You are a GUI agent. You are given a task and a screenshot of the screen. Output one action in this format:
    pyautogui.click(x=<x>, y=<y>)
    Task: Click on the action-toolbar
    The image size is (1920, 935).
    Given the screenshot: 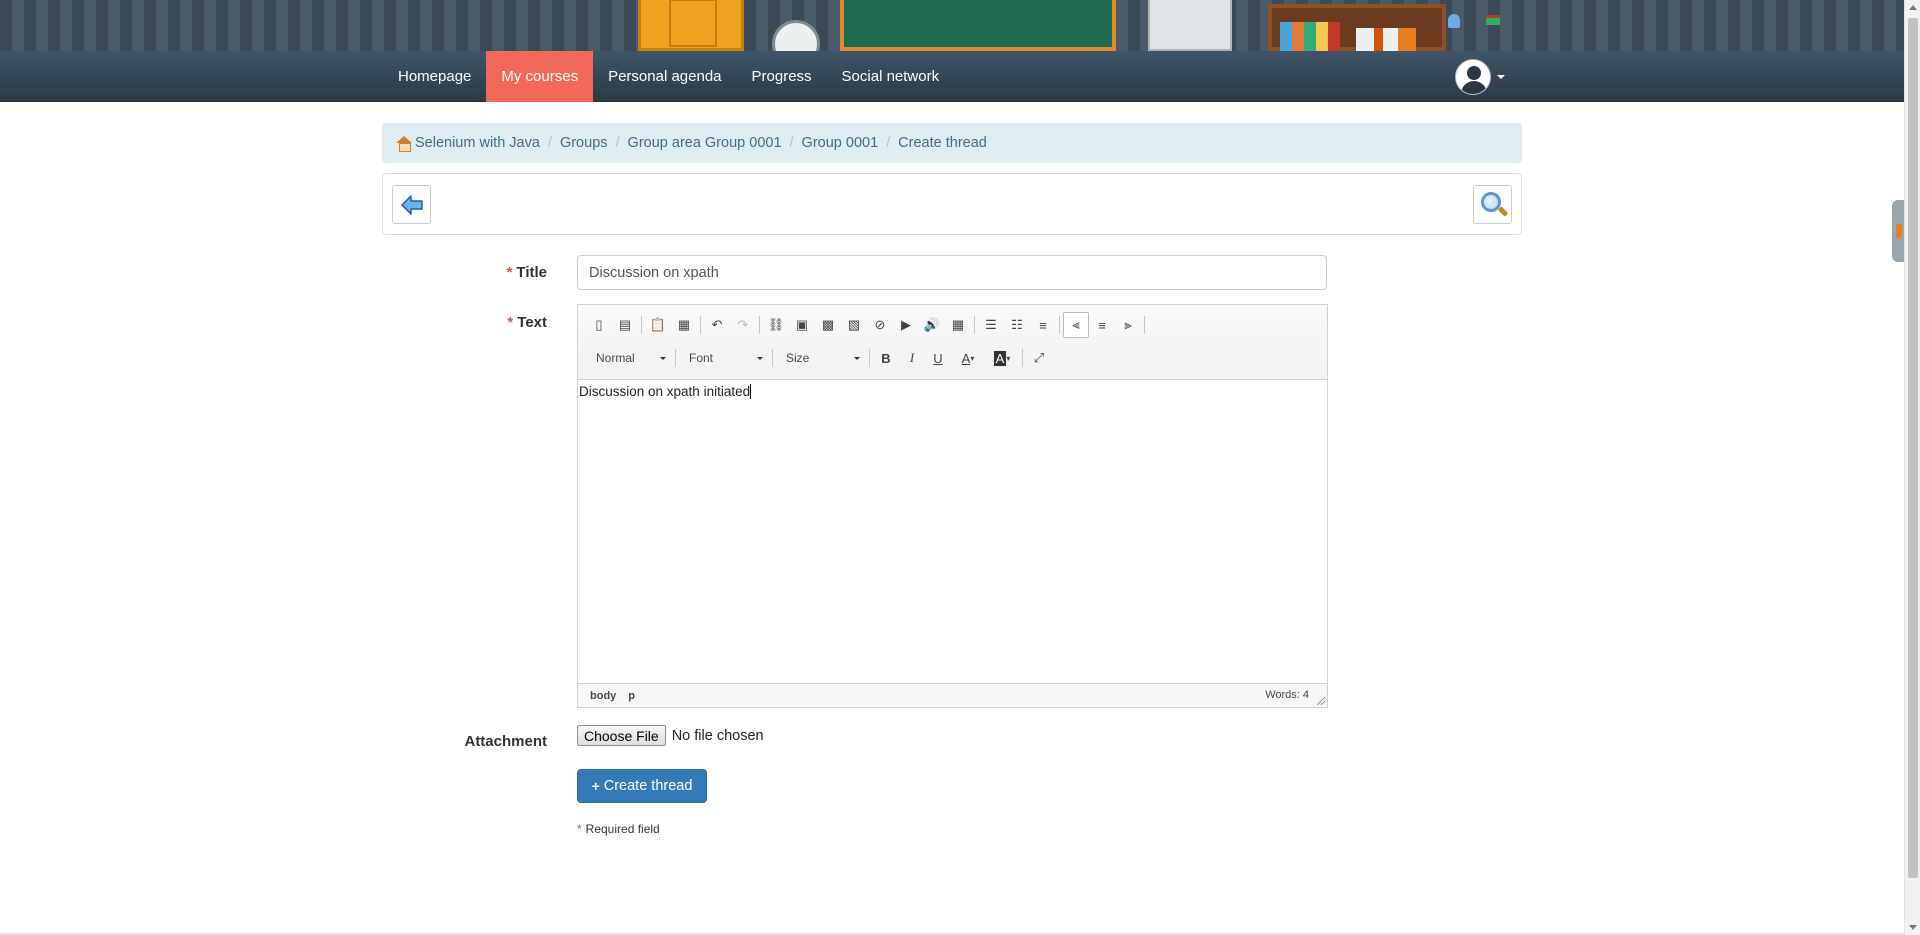 What is the action you would take?
    pyautogui.click(x=952, y=204)
    